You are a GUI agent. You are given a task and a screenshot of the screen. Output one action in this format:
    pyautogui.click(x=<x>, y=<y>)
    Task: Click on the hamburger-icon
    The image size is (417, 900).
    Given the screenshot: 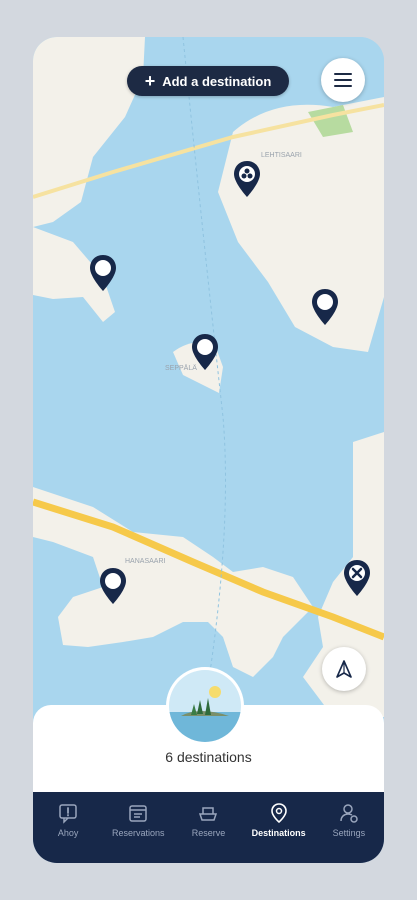 What is the action you would take?
    pyautogui.click(x=343, y=74)
    